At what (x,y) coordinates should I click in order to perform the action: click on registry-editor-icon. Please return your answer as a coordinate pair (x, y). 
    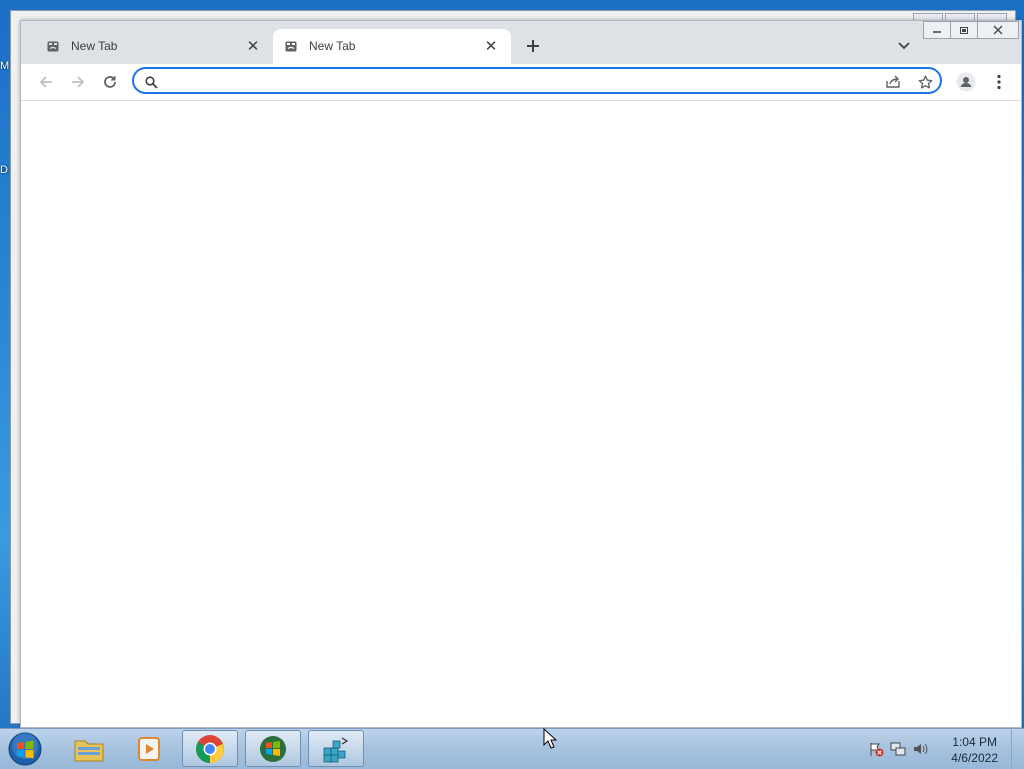
    Looking at the image, I should click on (336, 749).